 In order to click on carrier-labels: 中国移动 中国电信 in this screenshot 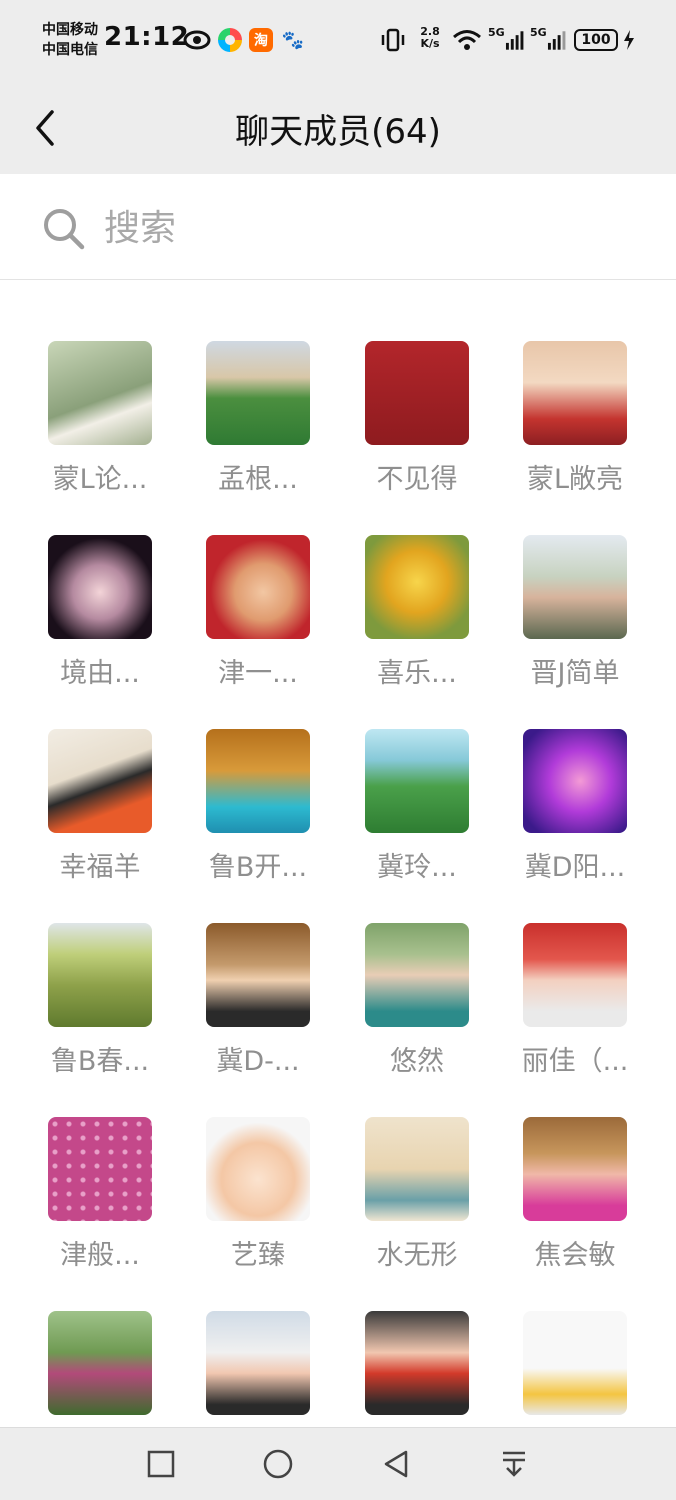, I will do `click(70, 40)`.